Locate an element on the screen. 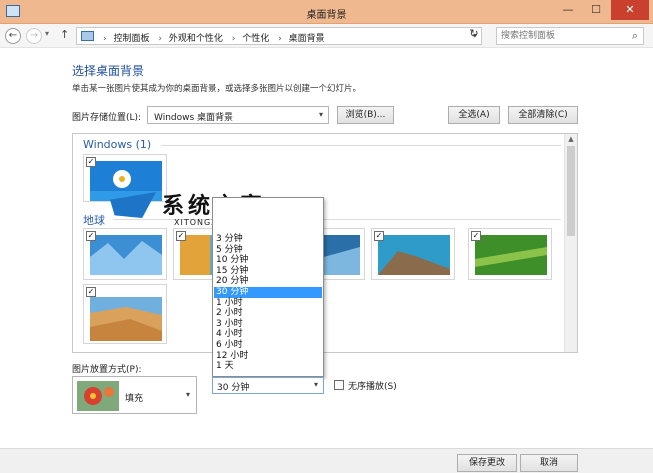 The height and width of the screenshot is (473, 653). ice-image is located at coordinates (126, 255).